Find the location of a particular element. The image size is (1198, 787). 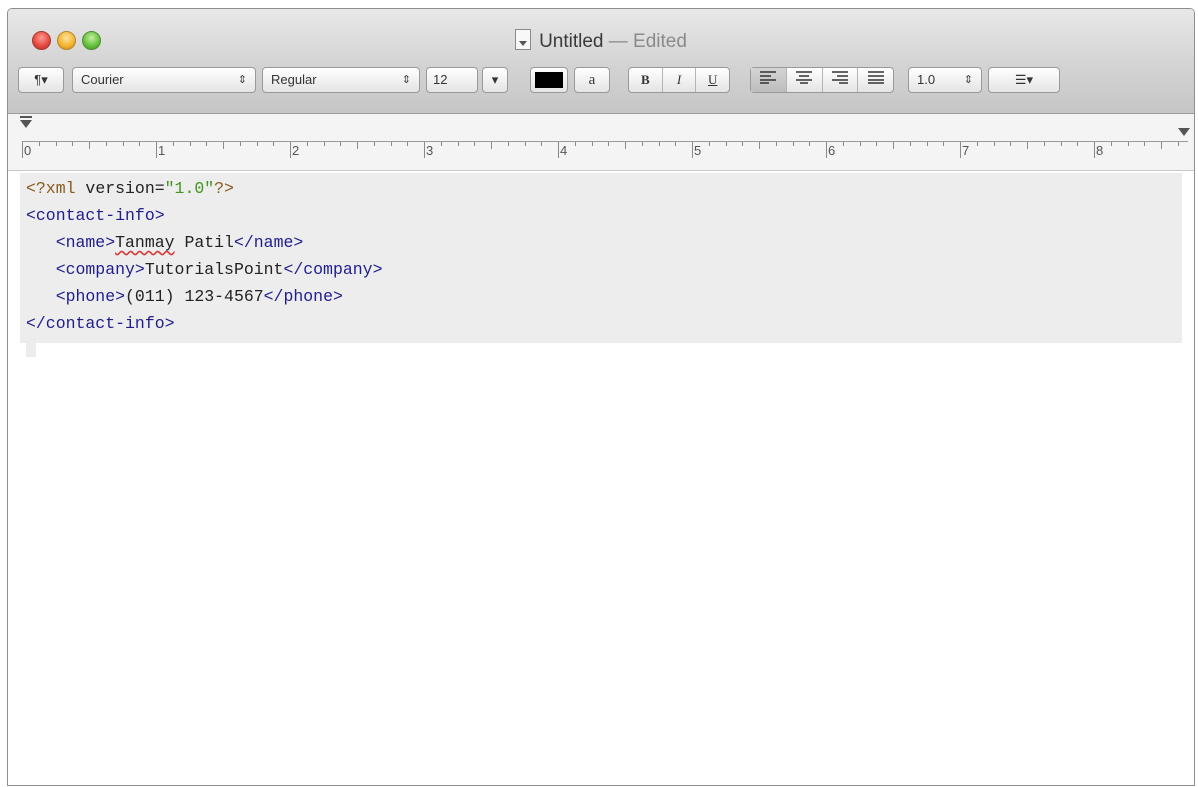

align-right-icon is located at coordinates (839, 77).